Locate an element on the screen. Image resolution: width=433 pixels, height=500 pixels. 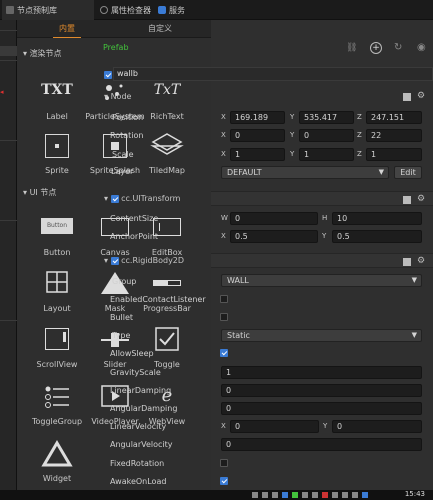
node-togglegroup: ToggleGroup is located at coordinates (57, 404).